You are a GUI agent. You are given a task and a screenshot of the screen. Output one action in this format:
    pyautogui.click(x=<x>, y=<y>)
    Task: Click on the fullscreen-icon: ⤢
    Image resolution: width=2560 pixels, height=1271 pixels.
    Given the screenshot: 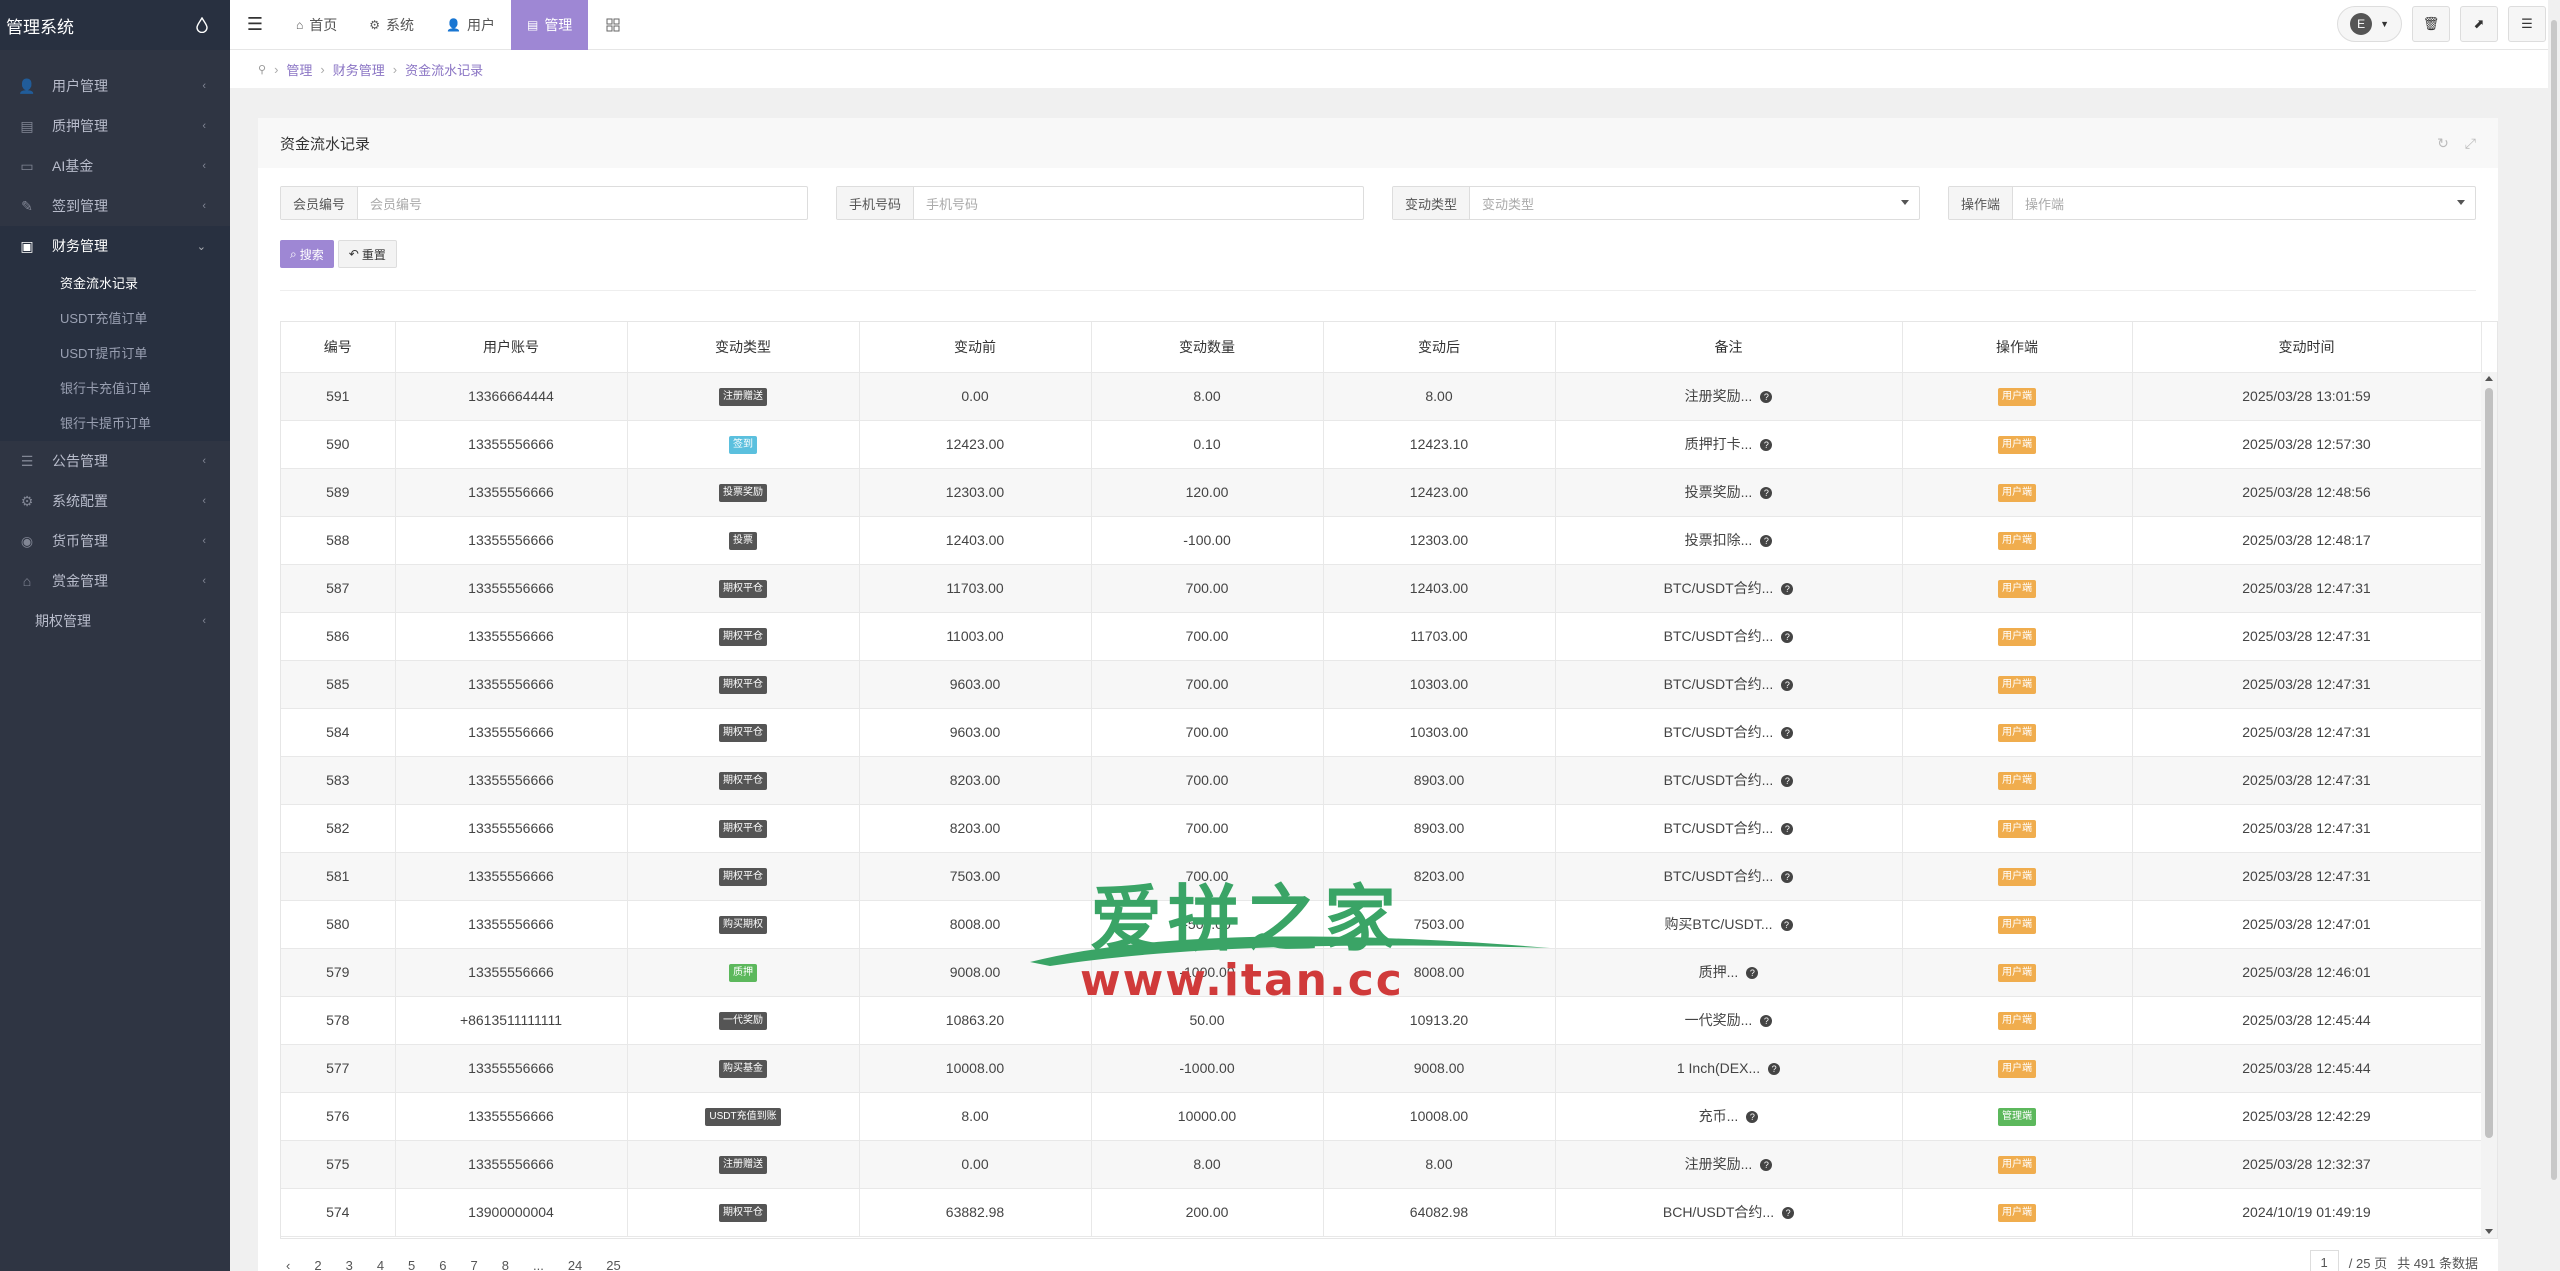 What is the action you would take?
    pyautogui.click(x=2470, y=143)
    